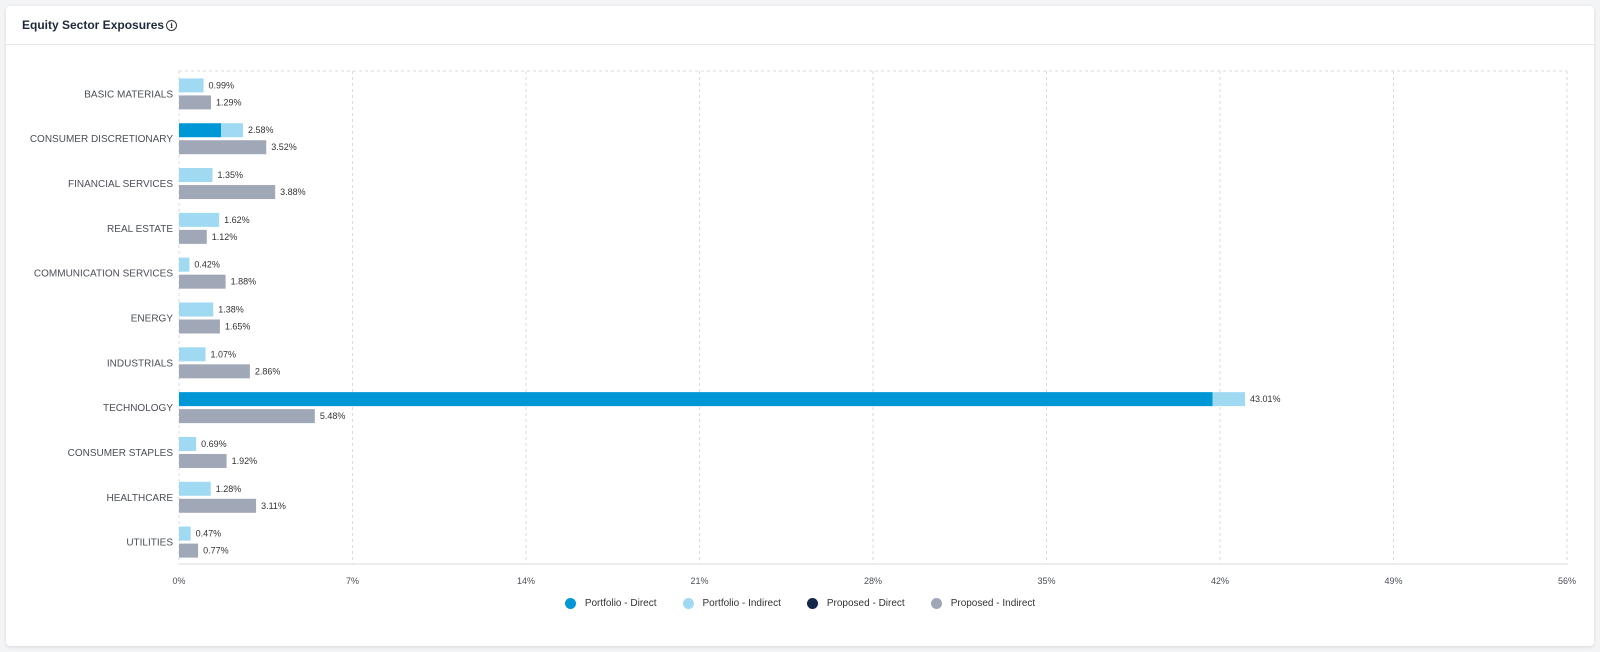 This screenshot has height=652, width=1600. Describe the element at coordinates (1567, 581) in the screenshot. I see `x-tick-label: 56%` at that location.